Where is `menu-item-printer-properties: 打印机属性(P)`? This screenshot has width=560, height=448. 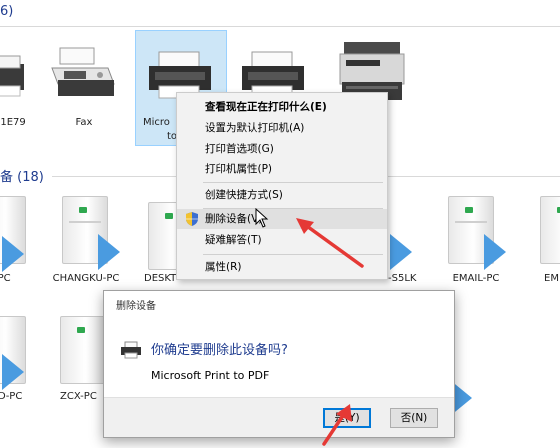 menu-item-printer-properties: 打印机属性(P) is located at coordinates (282, 169).